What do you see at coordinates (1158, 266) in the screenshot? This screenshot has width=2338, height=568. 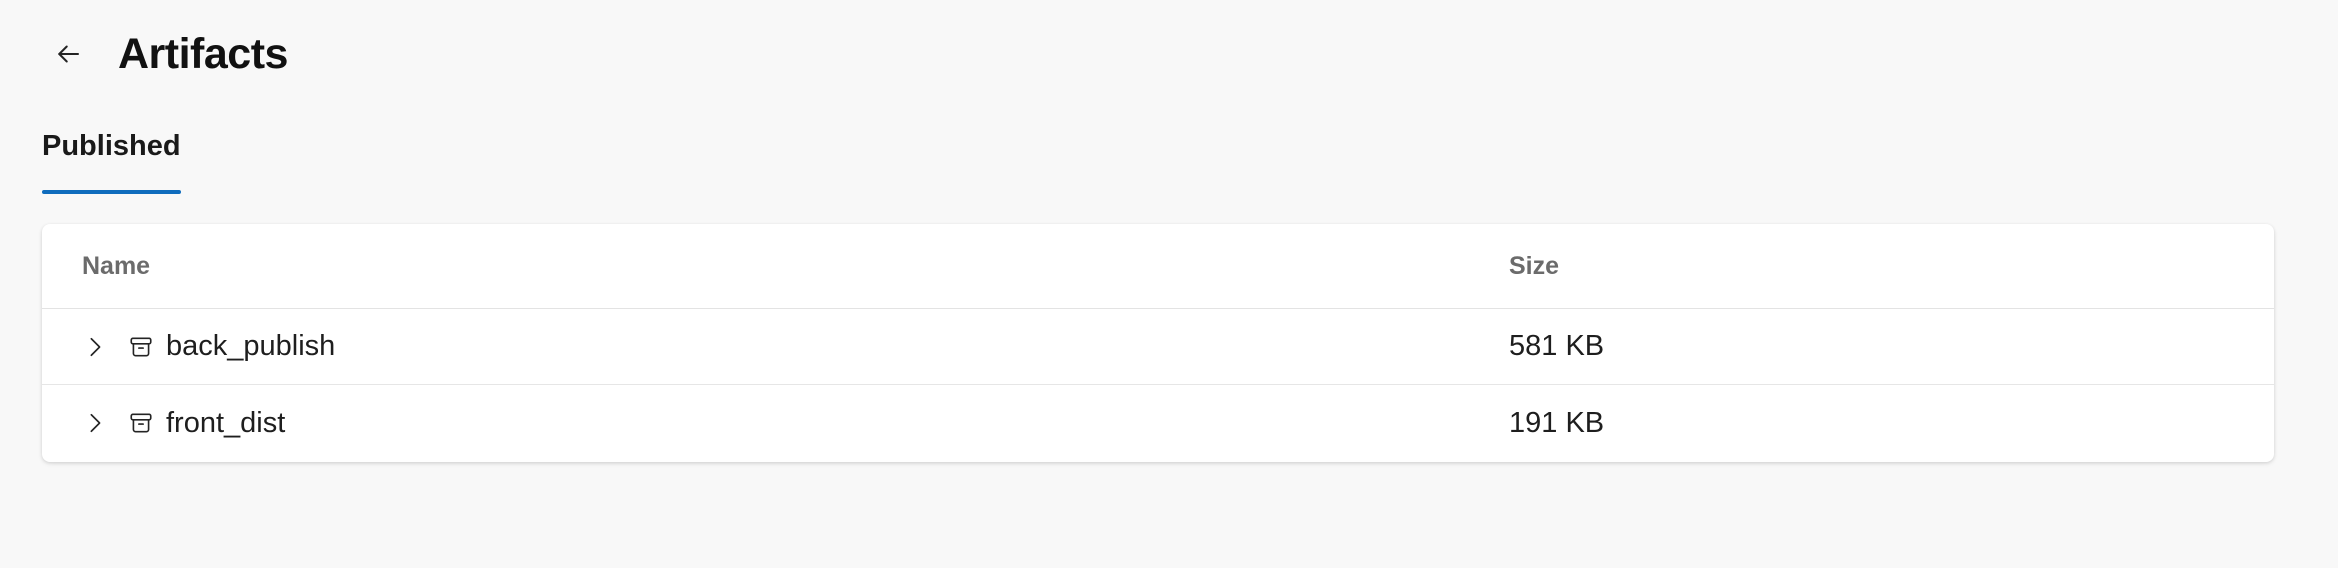 I see `table-header: Name Size` at bounding box center [1158, 266].